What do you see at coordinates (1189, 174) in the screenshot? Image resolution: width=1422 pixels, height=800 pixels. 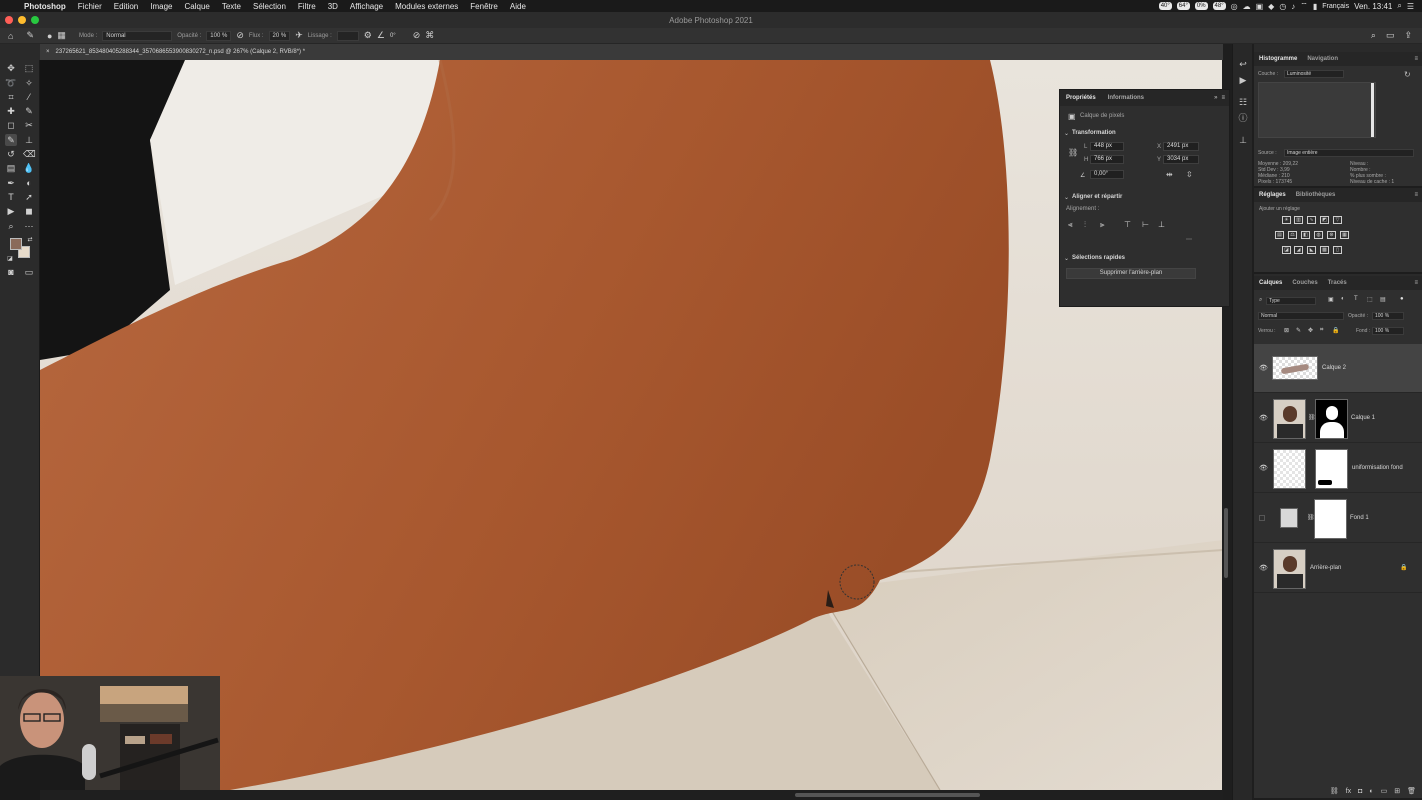 I see `flip-vertical-icon: ⇳` at bounding box center [1189, 174].